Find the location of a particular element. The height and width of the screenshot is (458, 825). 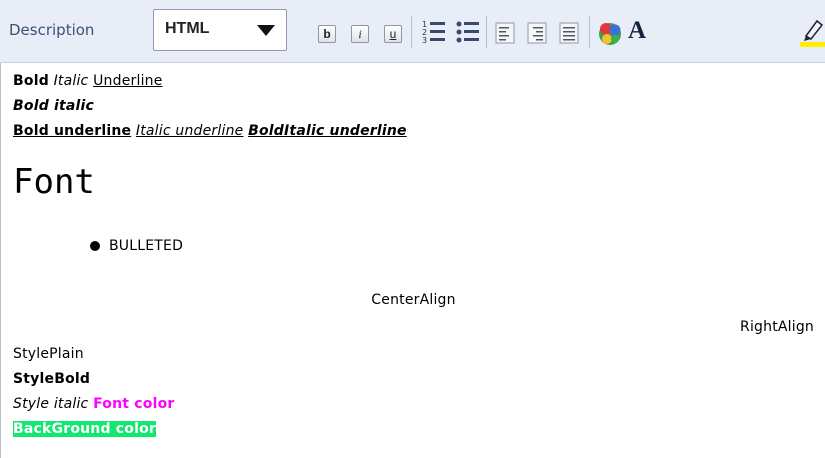

align-right-icon is located at coordinates (538, 34).